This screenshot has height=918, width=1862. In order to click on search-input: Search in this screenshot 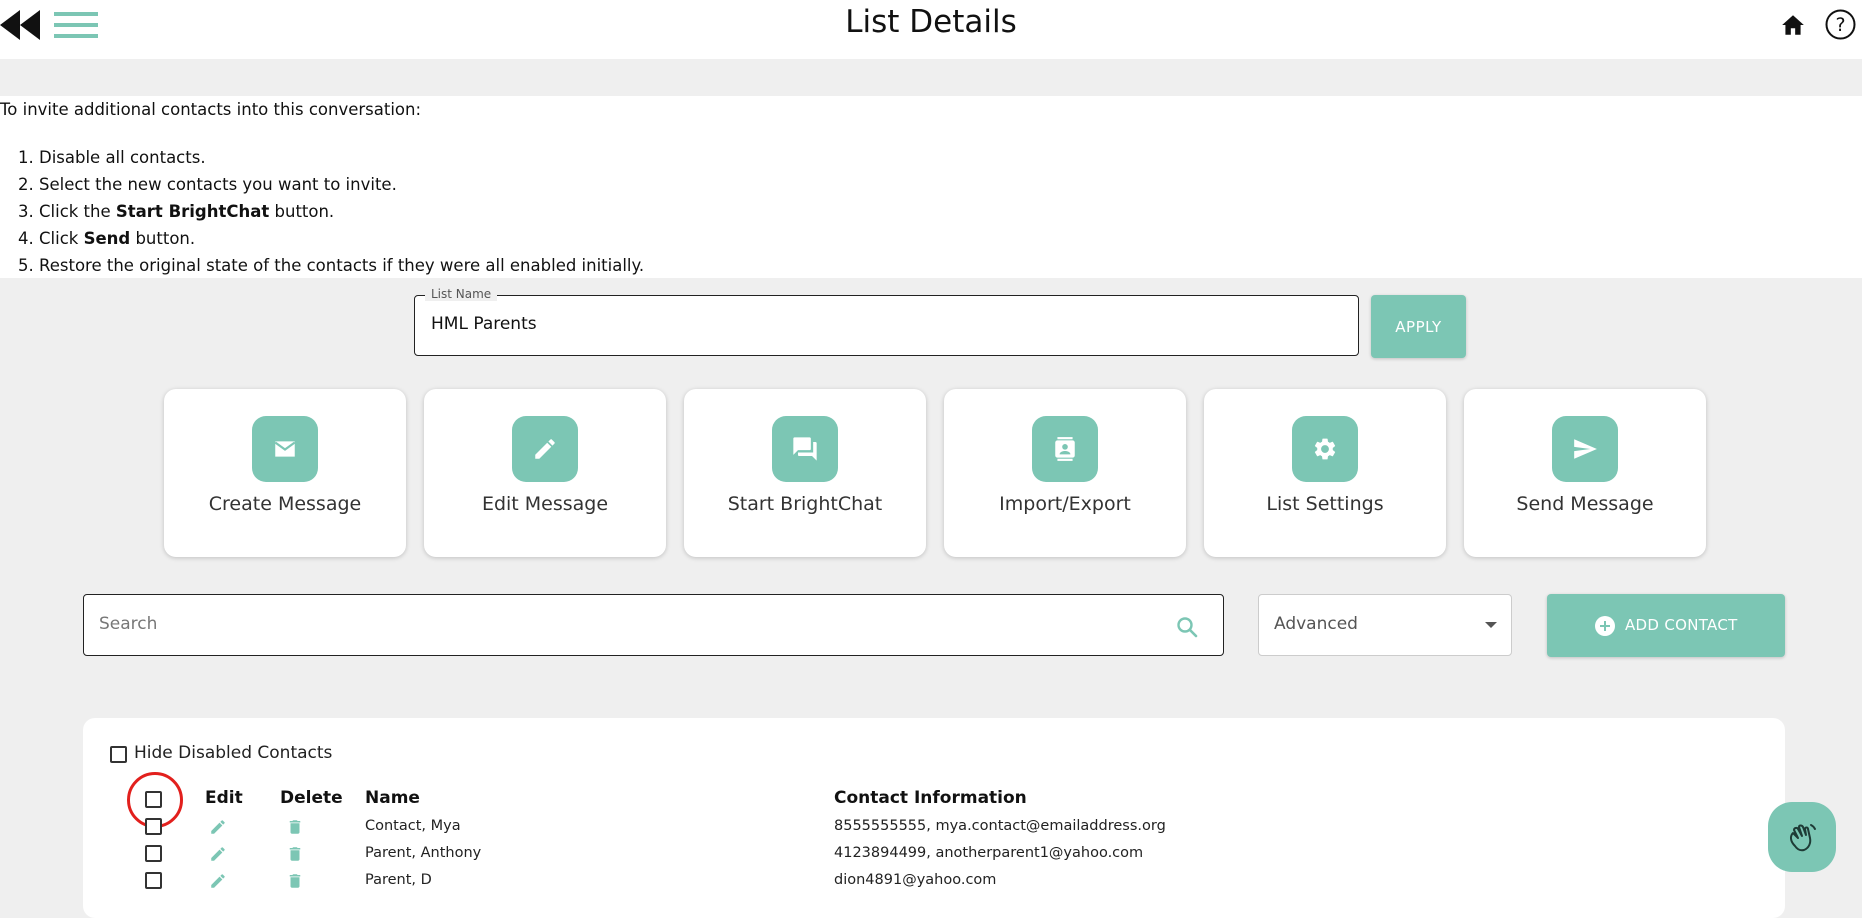, I will do `click(653, 625)`.